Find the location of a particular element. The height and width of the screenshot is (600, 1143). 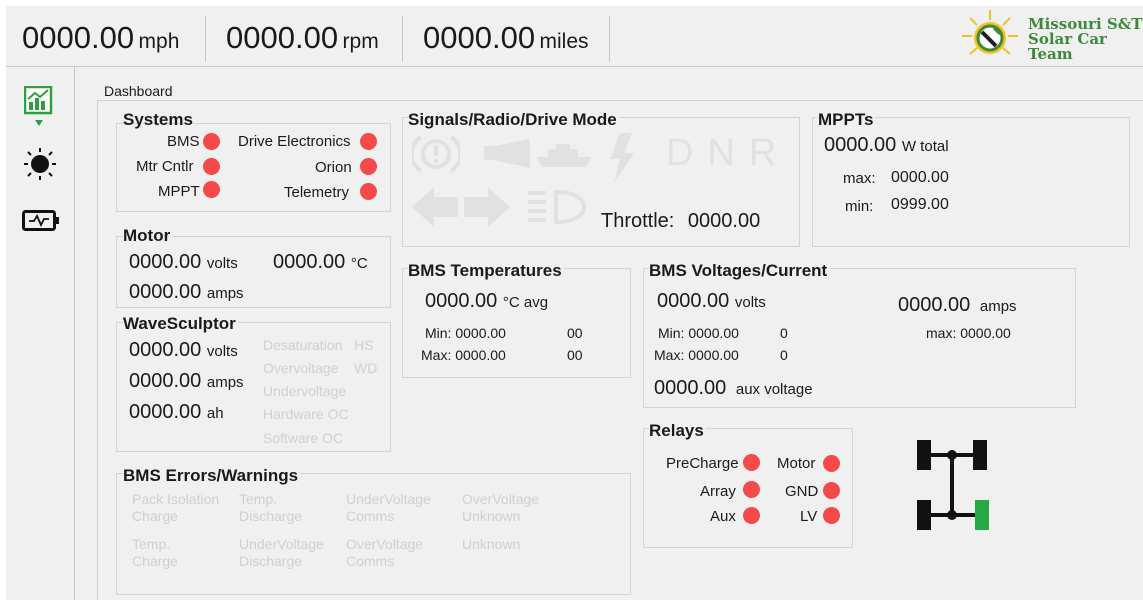

distance-unit: miles is located at coordinates (564, 41).